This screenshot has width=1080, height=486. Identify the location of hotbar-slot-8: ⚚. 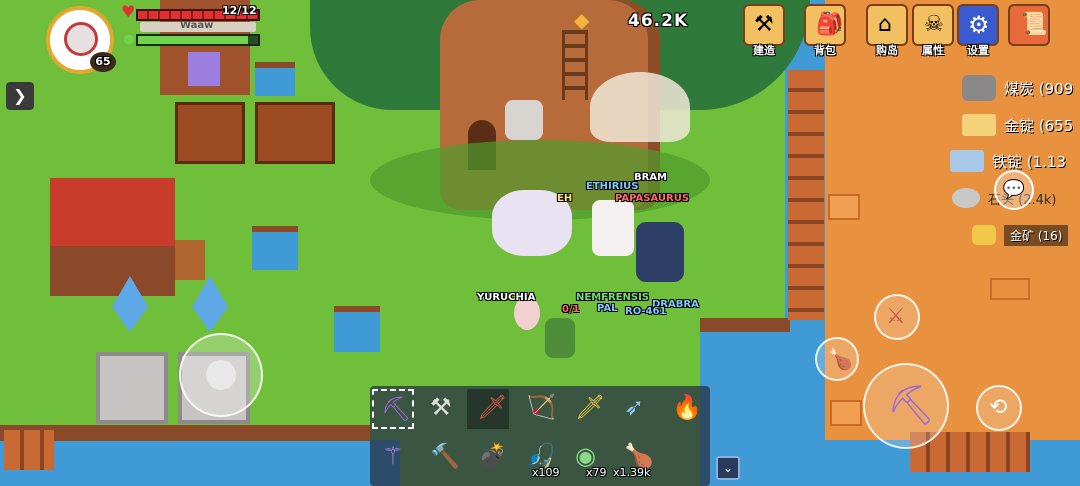
(393, 458).